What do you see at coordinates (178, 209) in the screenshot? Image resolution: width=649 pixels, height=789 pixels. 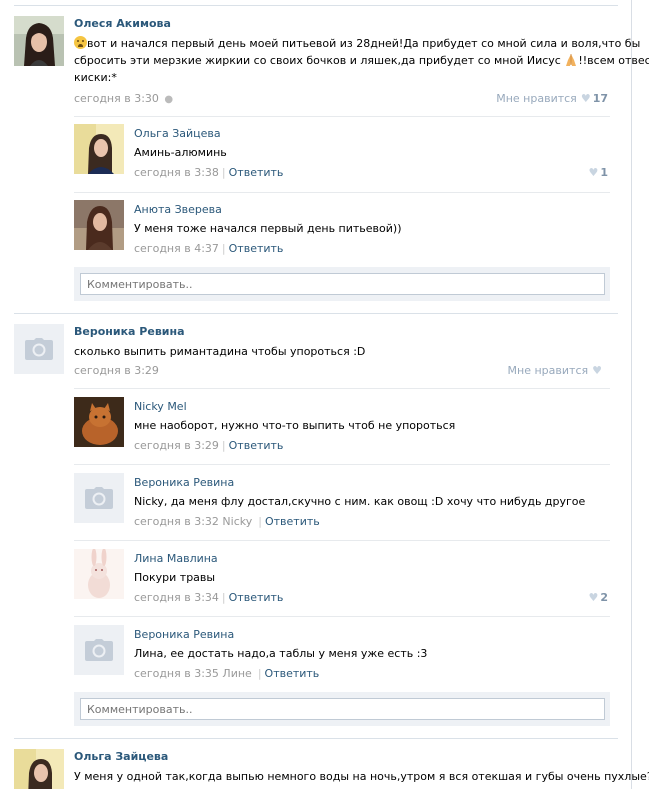 I see `reply-author: Анюта Зверева` at bounding box center [178, 209].